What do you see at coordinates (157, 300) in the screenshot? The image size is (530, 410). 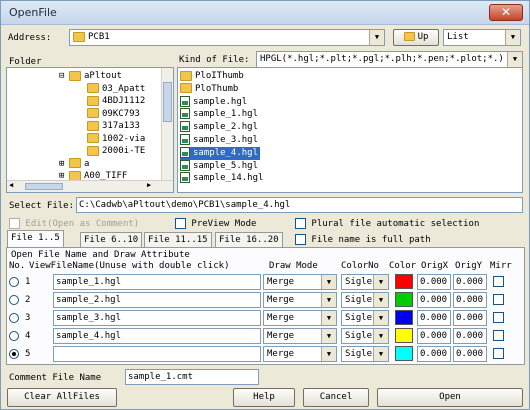 I see `view-file-name-input: sample_2.hgl` at bounding box center [157, 300].